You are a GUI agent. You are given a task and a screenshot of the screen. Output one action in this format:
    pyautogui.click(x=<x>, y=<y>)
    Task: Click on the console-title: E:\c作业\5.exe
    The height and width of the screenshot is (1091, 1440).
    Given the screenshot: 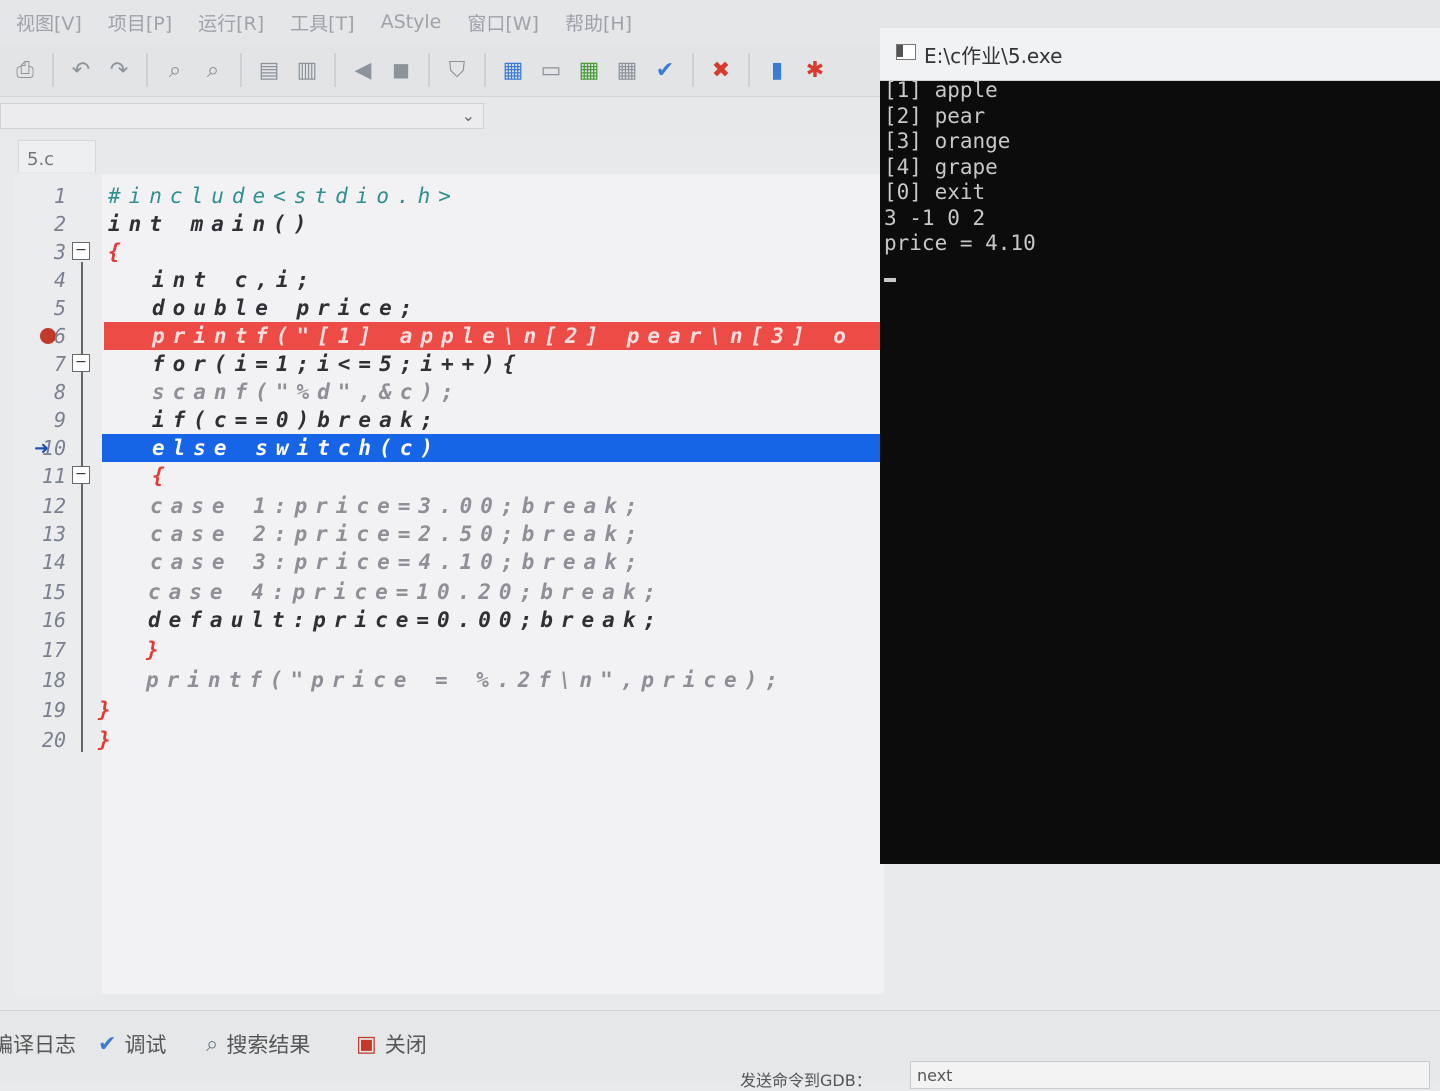 What is the action you would take?
    pyautogui.click(x=993, y=56)
    